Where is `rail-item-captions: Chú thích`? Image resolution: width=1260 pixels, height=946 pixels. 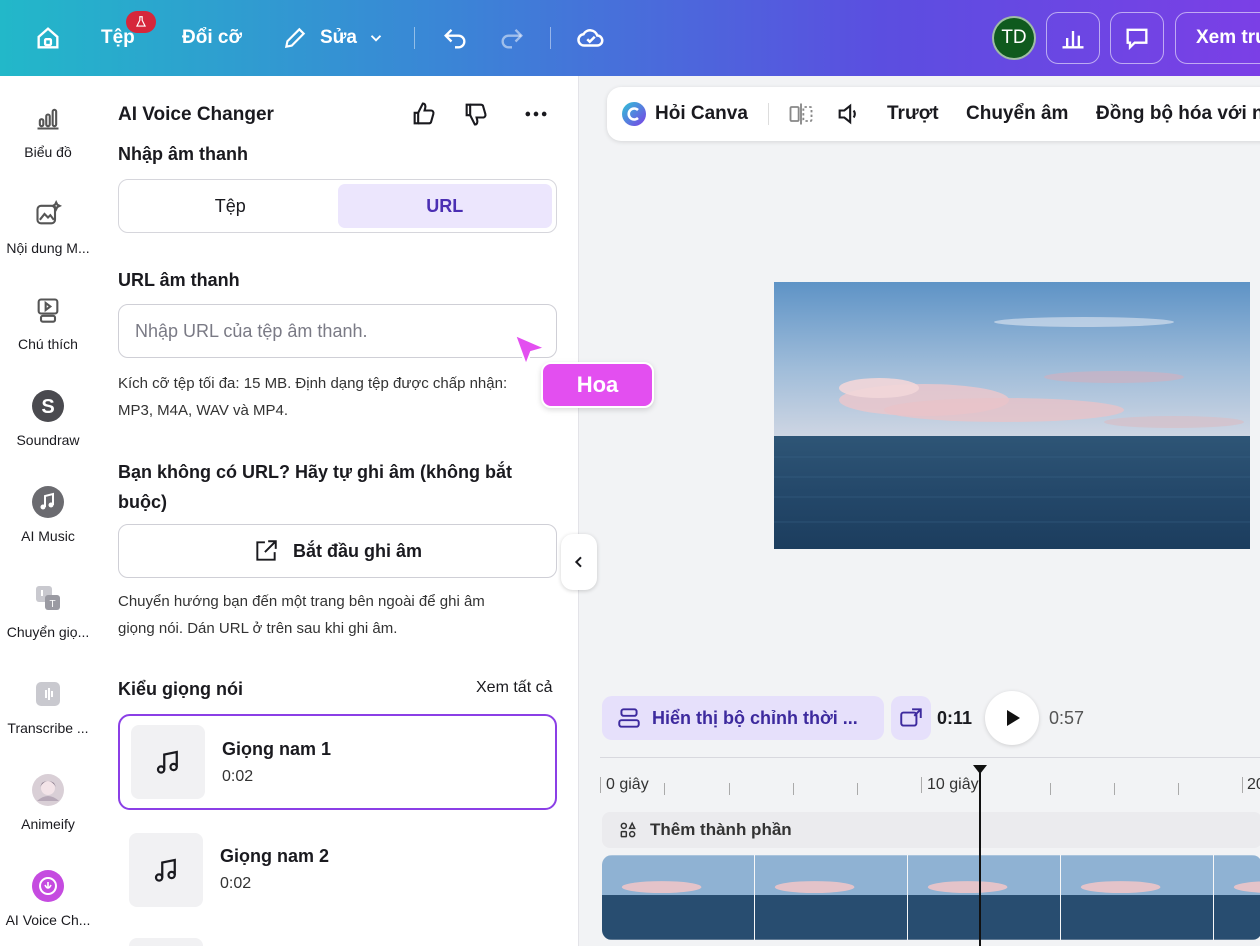
rail-item-captions: Chú thích is located at coordinates (48, 322).